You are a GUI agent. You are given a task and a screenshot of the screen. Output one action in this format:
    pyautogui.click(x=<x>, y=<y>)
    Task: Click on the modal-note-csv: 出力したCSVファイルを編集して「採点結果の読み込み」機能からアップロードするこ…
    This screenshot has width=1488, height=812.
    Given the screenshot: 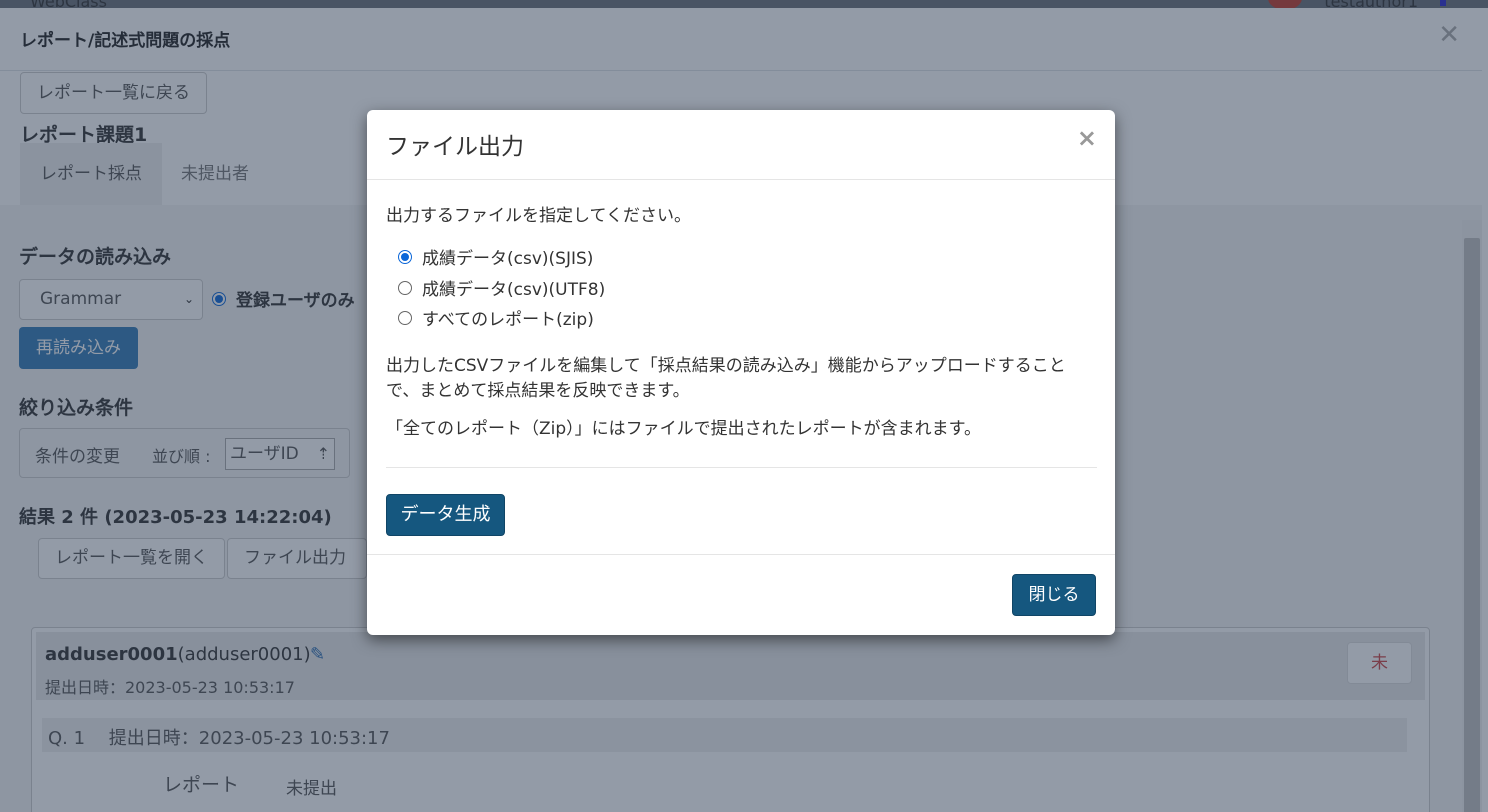 What is the action you would take?
    pyautogui.click(x=726, y=378)
    